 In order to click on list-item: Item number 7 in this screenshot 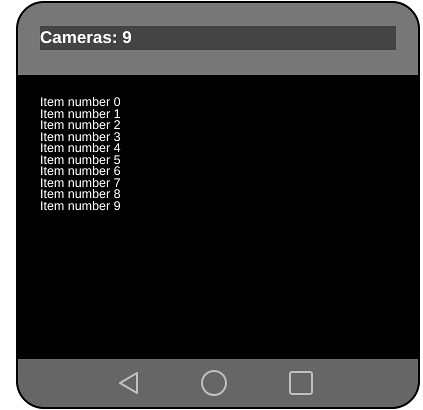, I will do `click(80, 183)`.